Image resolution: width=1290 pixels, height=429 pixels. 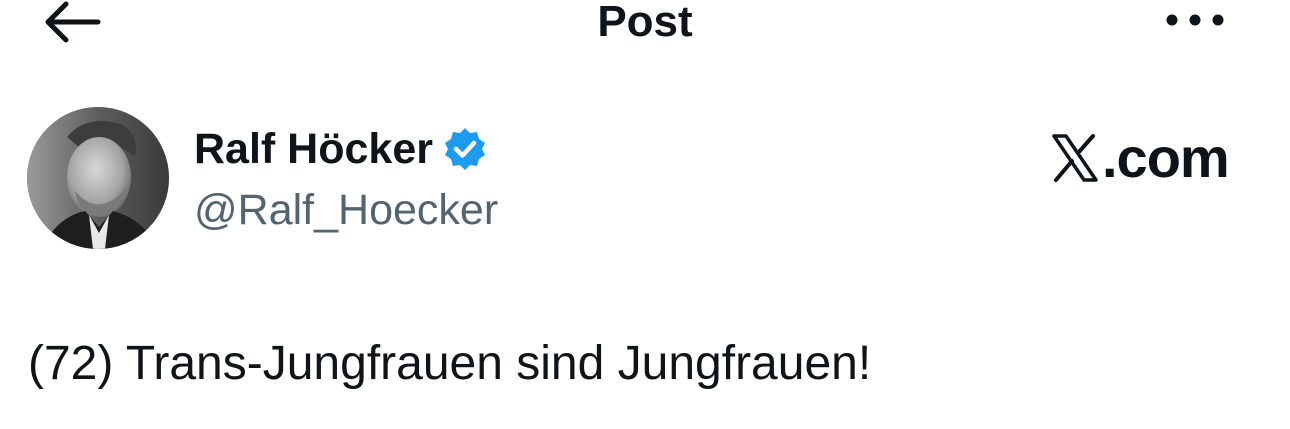 I want to click on site-badge: .com, so click(x=1140, y=158).